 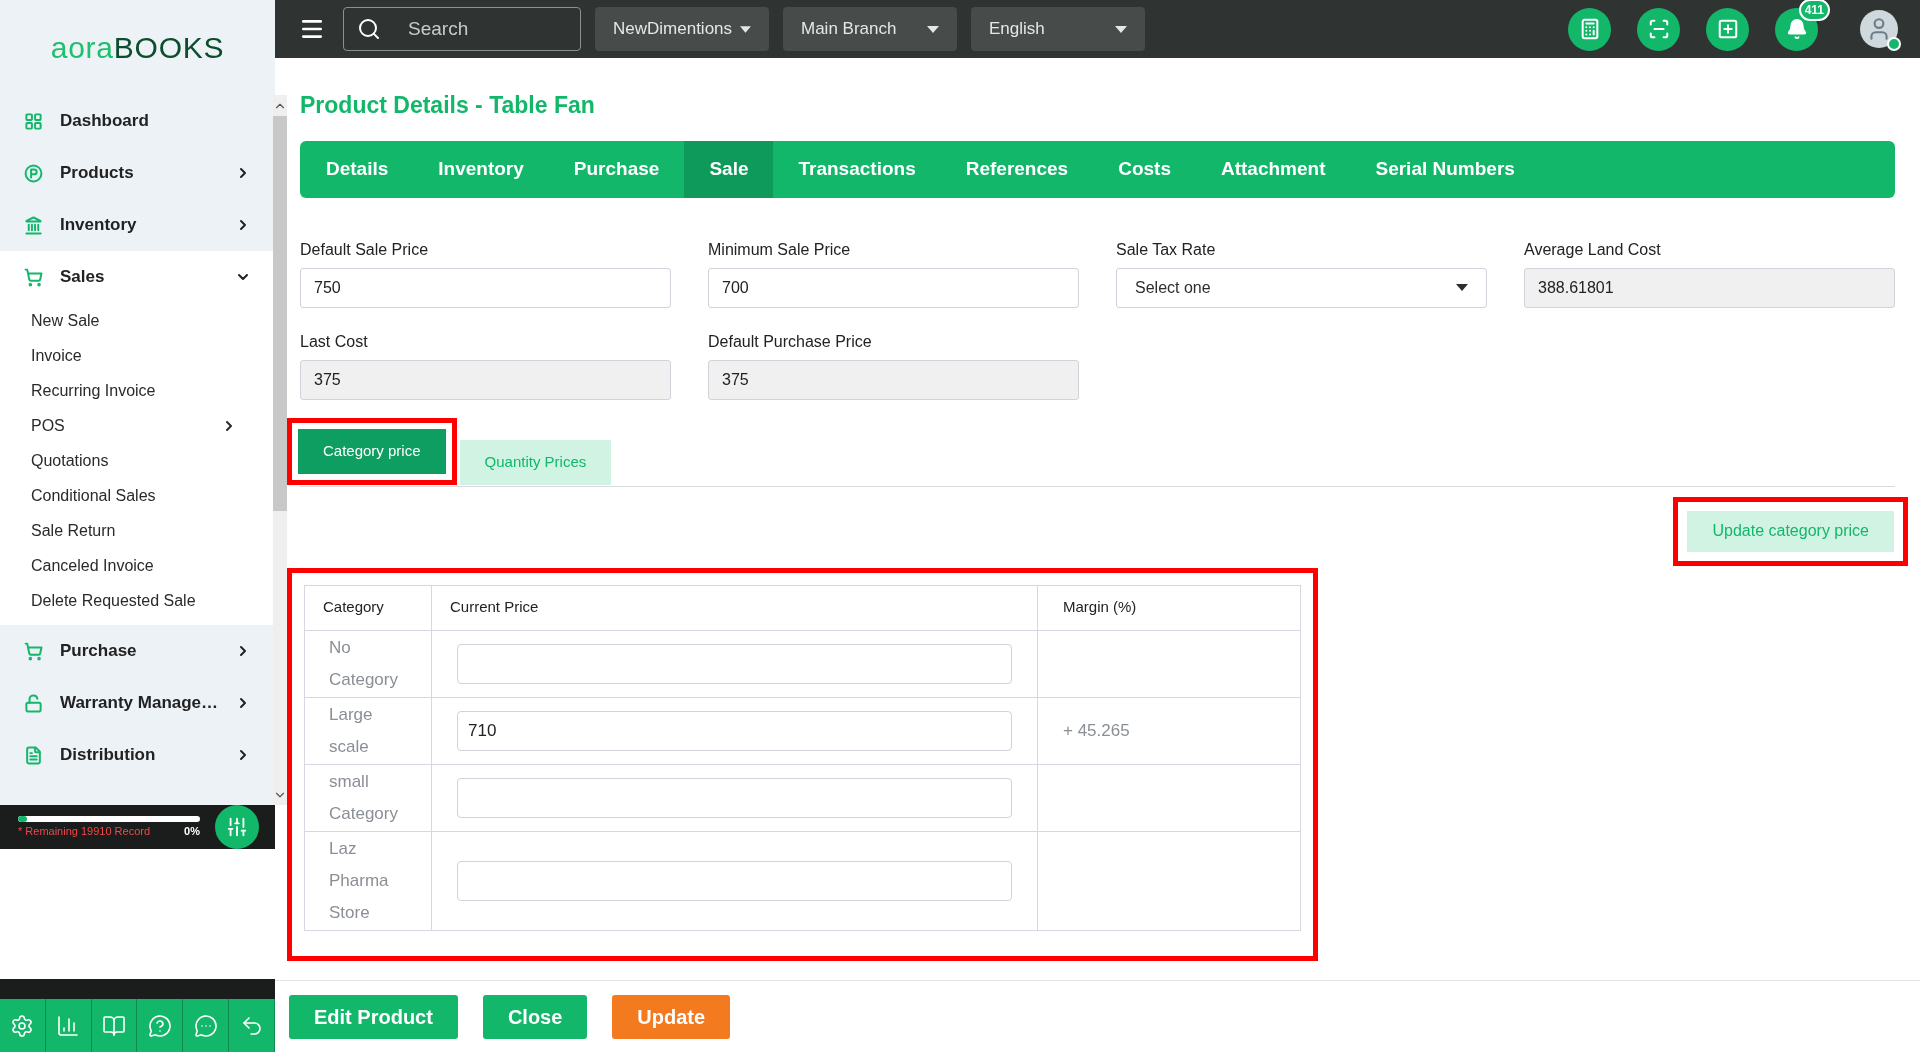 What do you see at coordinates (368, 880) in the screenshot?
I see `table-cell: Laz Pharma Store` at bounding box center [368, 880].